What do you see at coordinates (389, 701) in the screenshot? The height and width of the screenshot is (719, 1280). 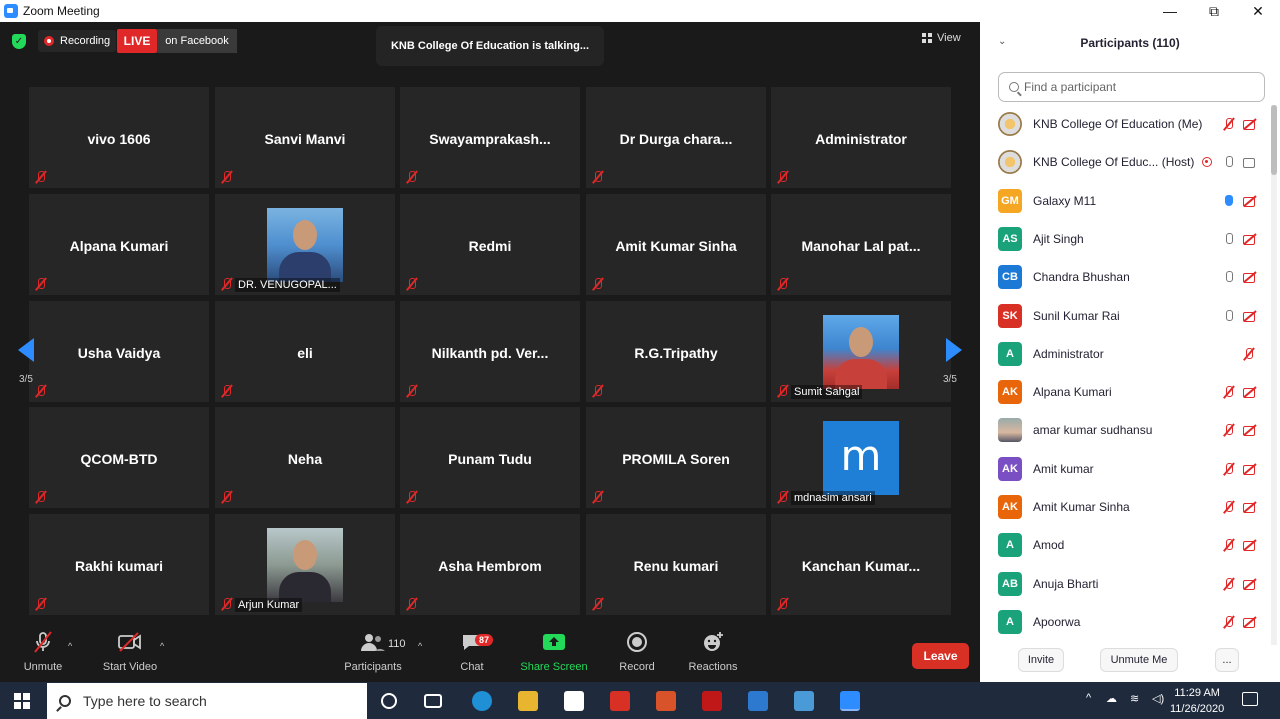 I see `cortana-icon` at bounding box center [389, 701].